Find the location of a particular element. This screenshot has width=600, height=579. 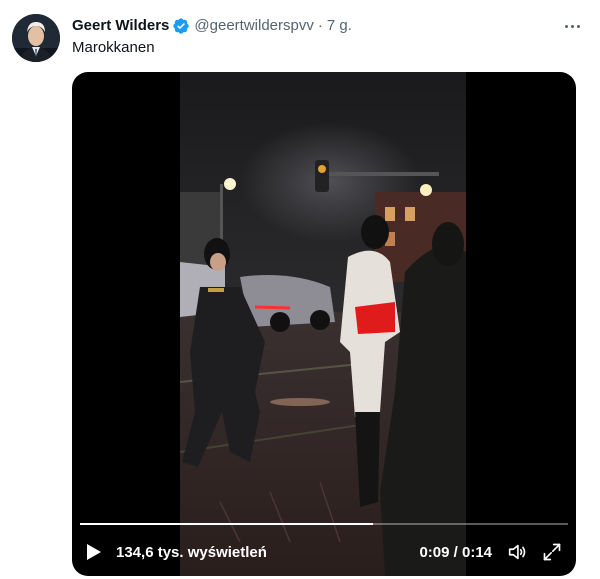

video-controls: 134,6 tys. wyświetleń 0:09 / 0:14 is located at coordinates (324, 552).